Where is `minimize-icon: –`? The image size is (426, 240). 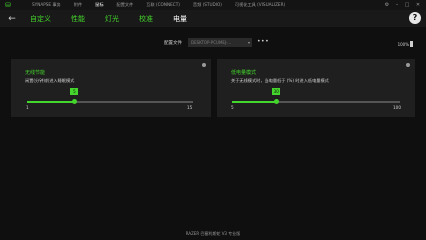 minimize-icon: – is located at coordinates (397, 5).